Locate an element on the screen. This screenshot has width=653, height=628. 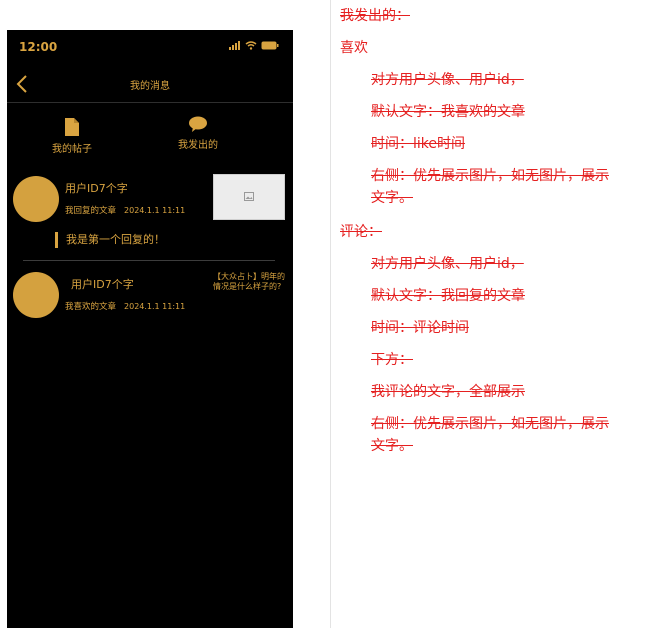
tab-my-posts-label: 我的帖子 is located at coordinates (72, 149).